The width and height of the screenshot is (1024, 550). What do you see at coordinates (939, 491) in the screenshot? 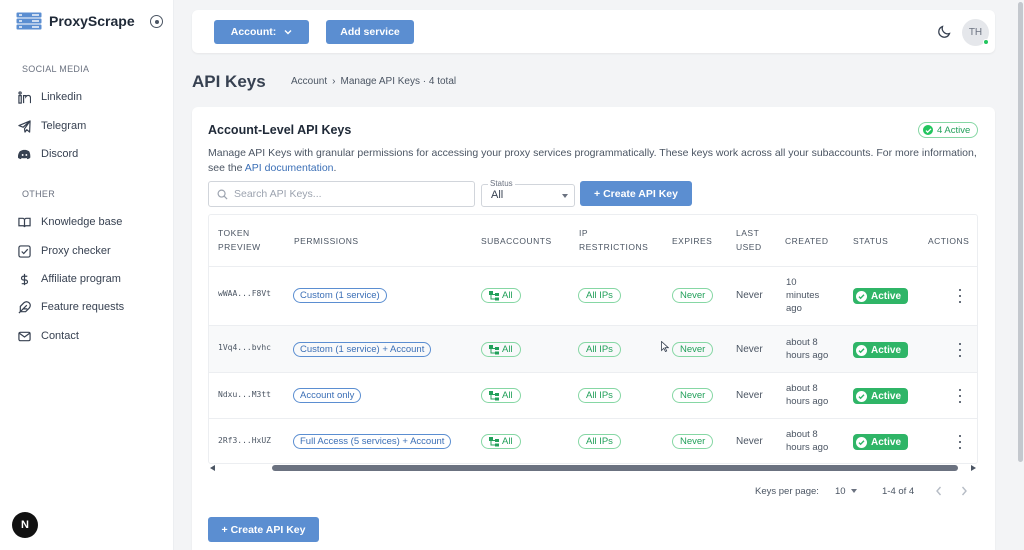
I see `chevron-left-icon` at bounding box center [939, 491].